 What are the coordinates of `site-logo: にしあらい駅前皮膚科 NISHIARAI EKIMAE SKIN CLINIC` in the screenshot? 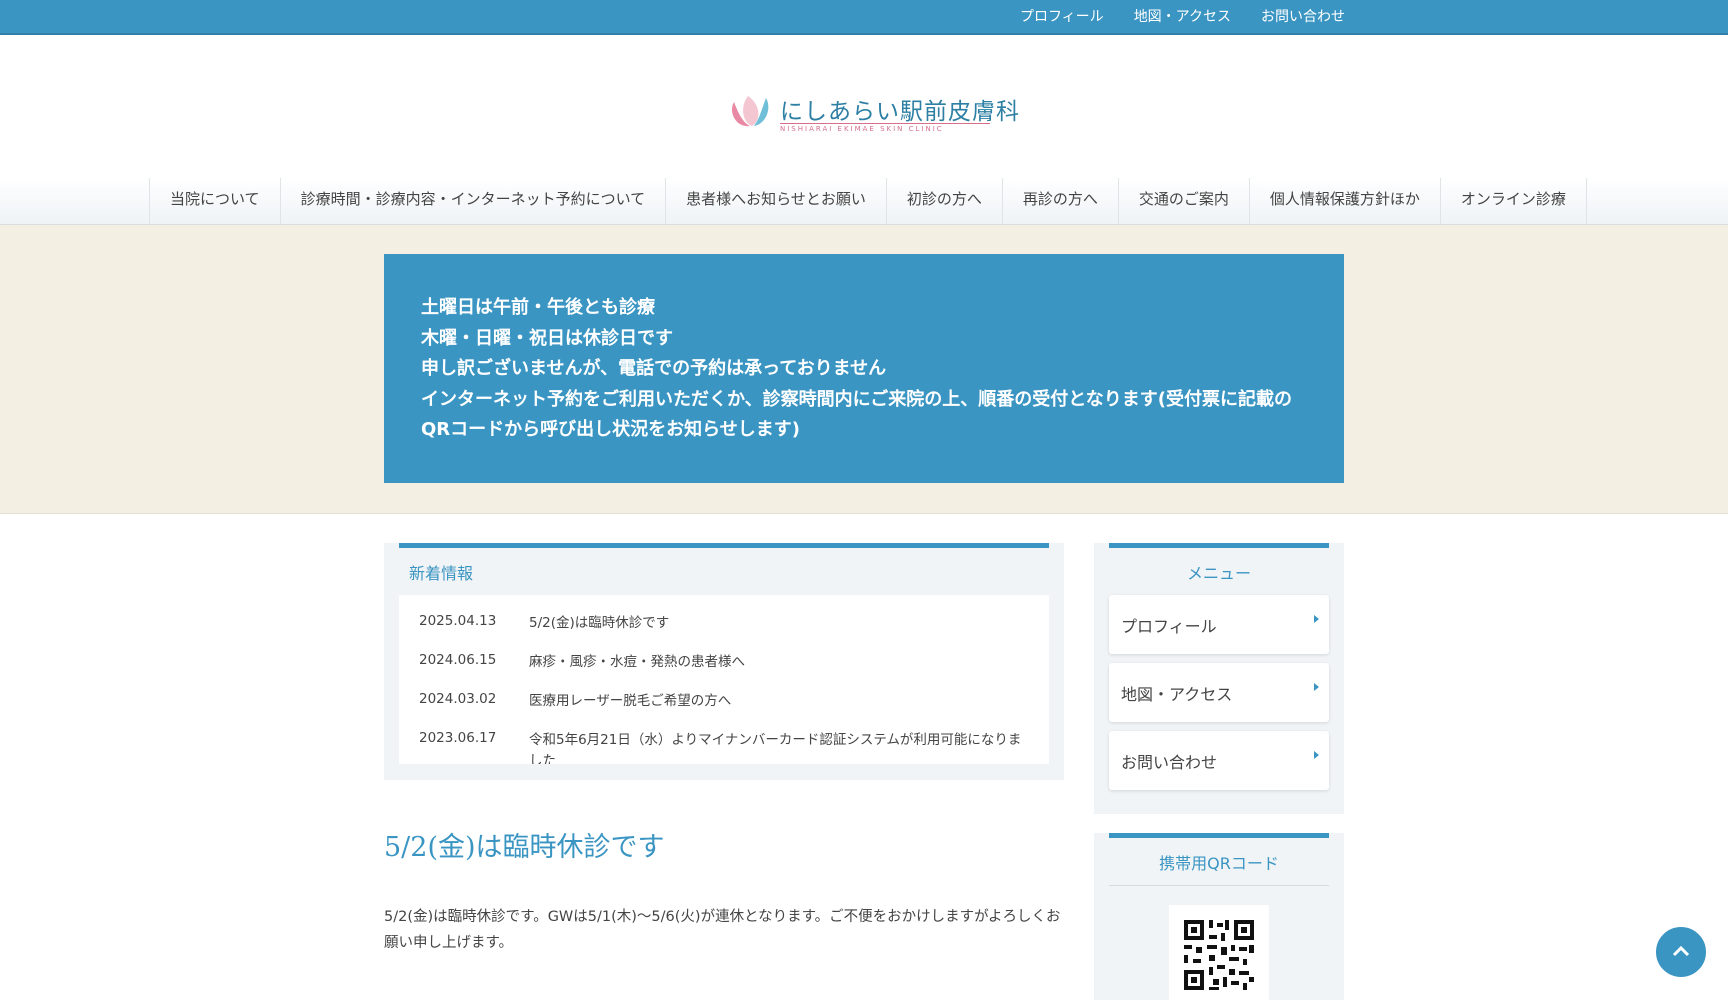 It's located at (873, 112).